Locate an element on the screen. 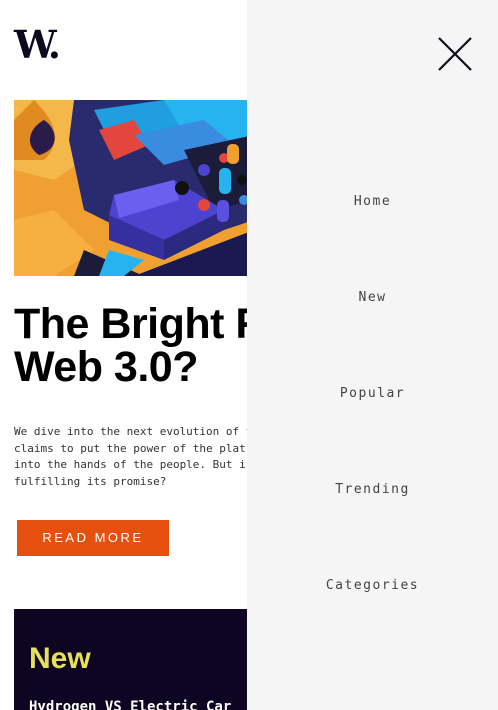 The image size is (498, 710). menu-item-home: Home is located at coordinates (372, 201).